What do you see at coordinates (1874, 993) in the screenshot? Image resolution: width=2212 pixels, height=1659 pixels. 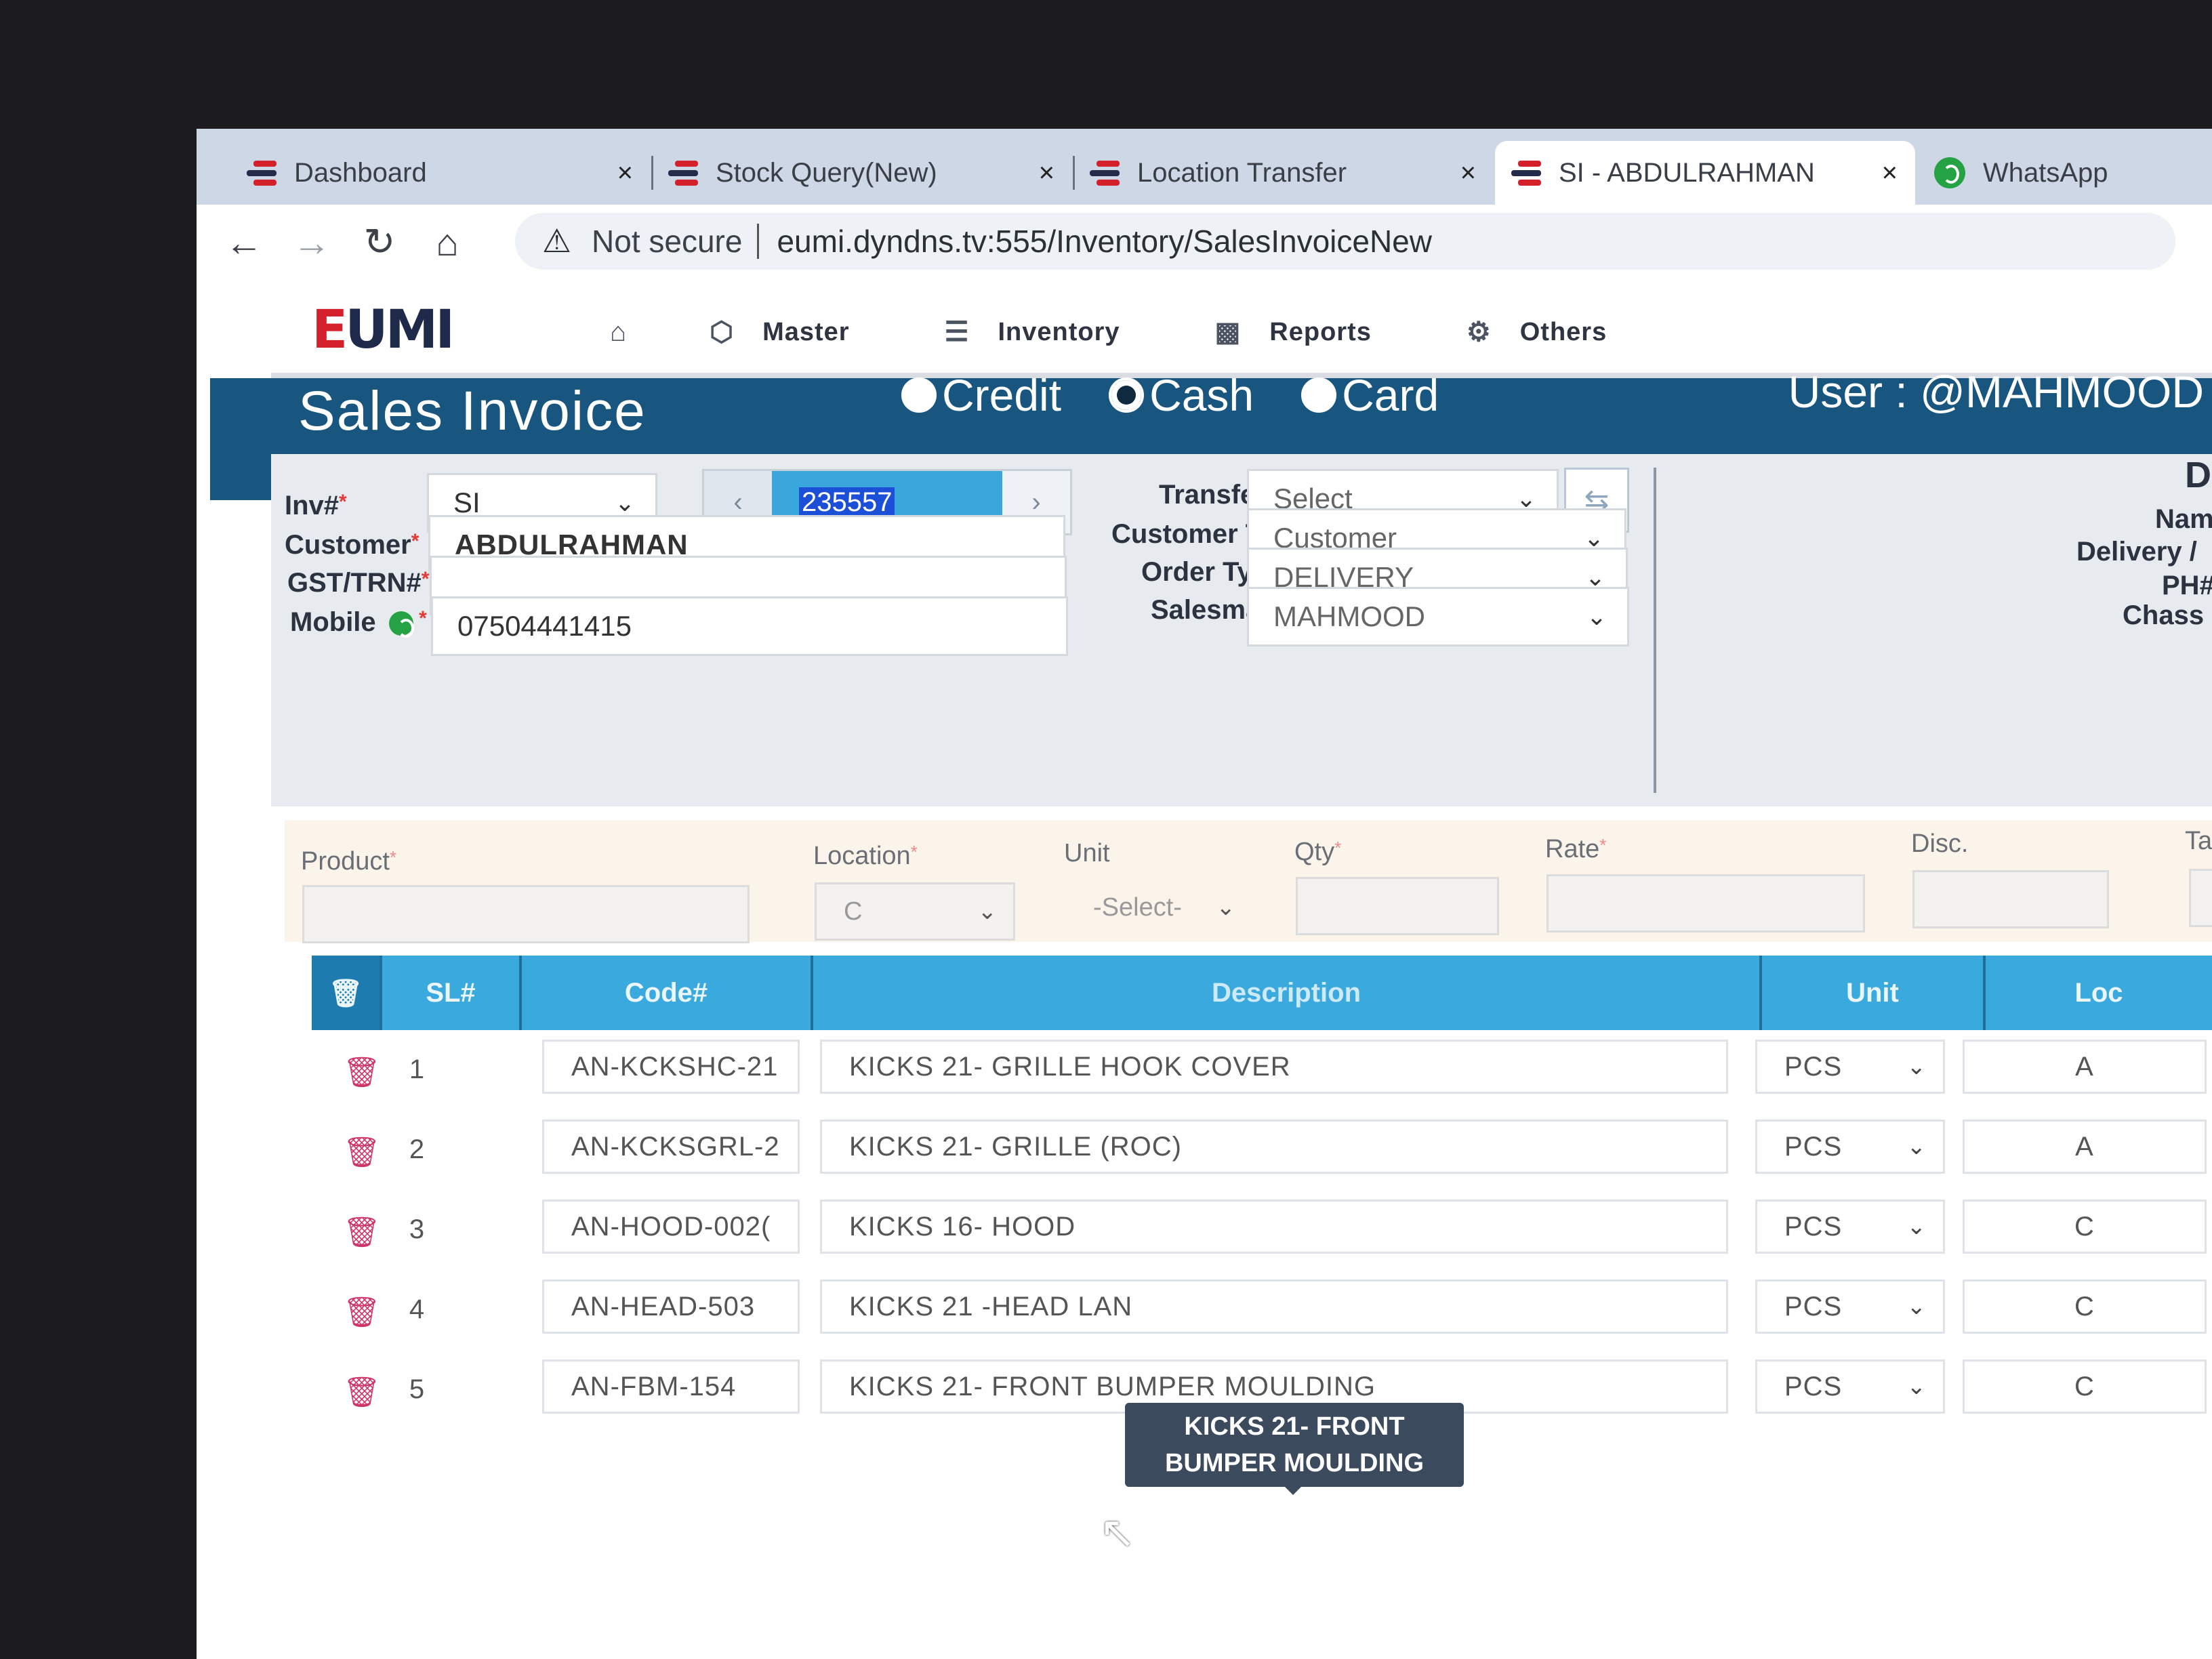 I see `header-unit: Unit` at bounding box center [1874, 993].